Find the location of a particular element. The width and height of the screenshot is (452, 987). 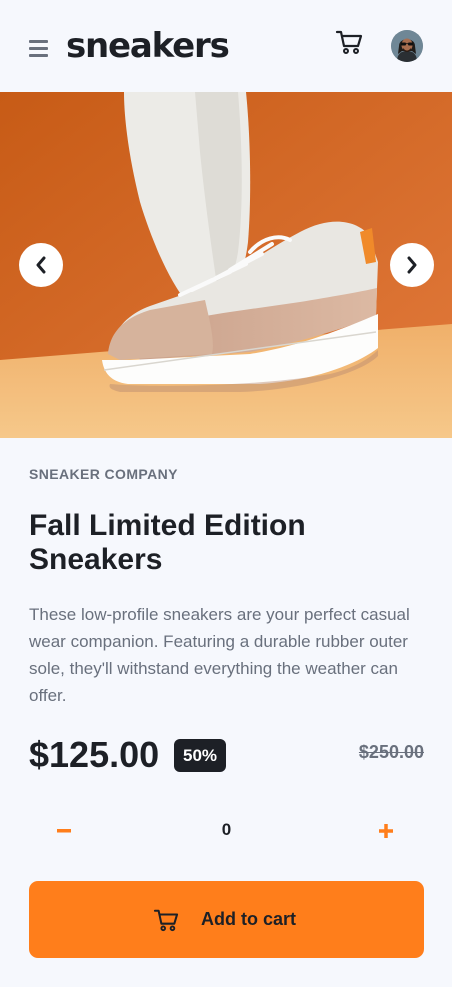

company-name: SNEAKER COMPANY is located at coordinates (103, 474).